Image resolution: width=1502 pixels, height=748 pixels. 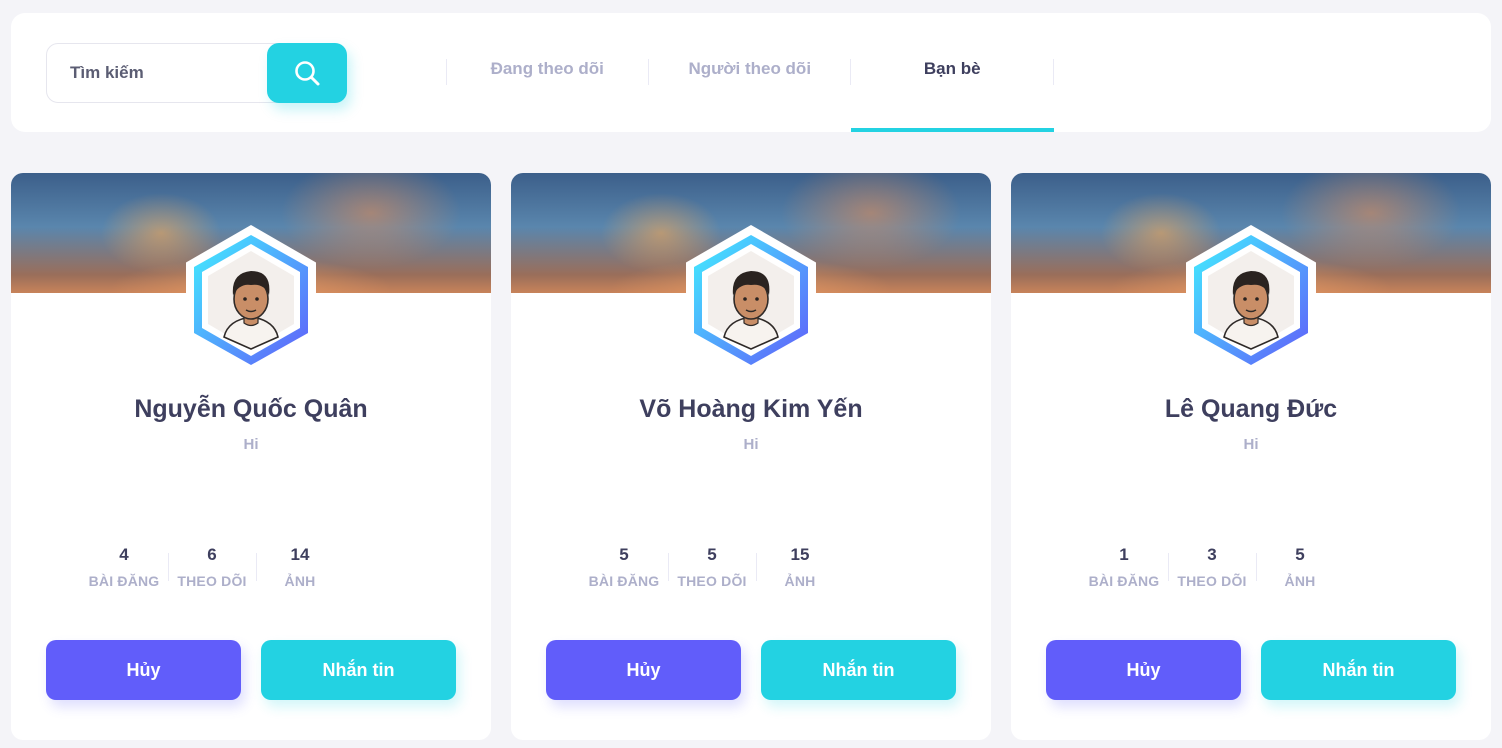 I want to click on tab-followers: Người theo dõi, so click(x=750, y=72).